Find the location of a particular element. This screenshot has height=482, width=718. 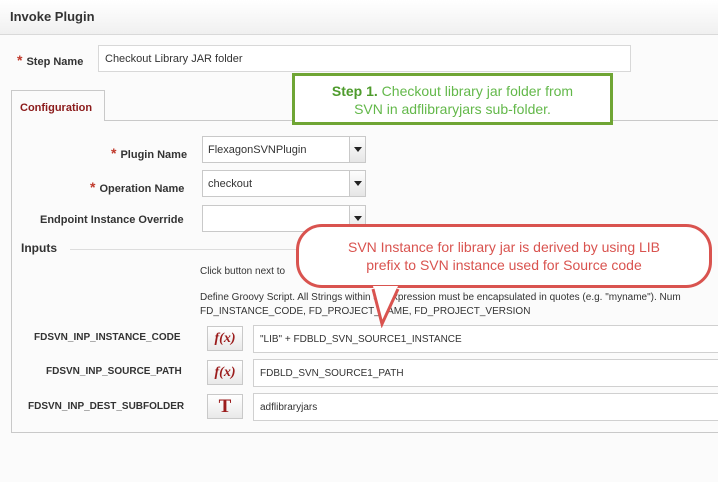

param-name-label: FDSVN_INP_SOURCE_PATH is located at coordinates (114, 371).